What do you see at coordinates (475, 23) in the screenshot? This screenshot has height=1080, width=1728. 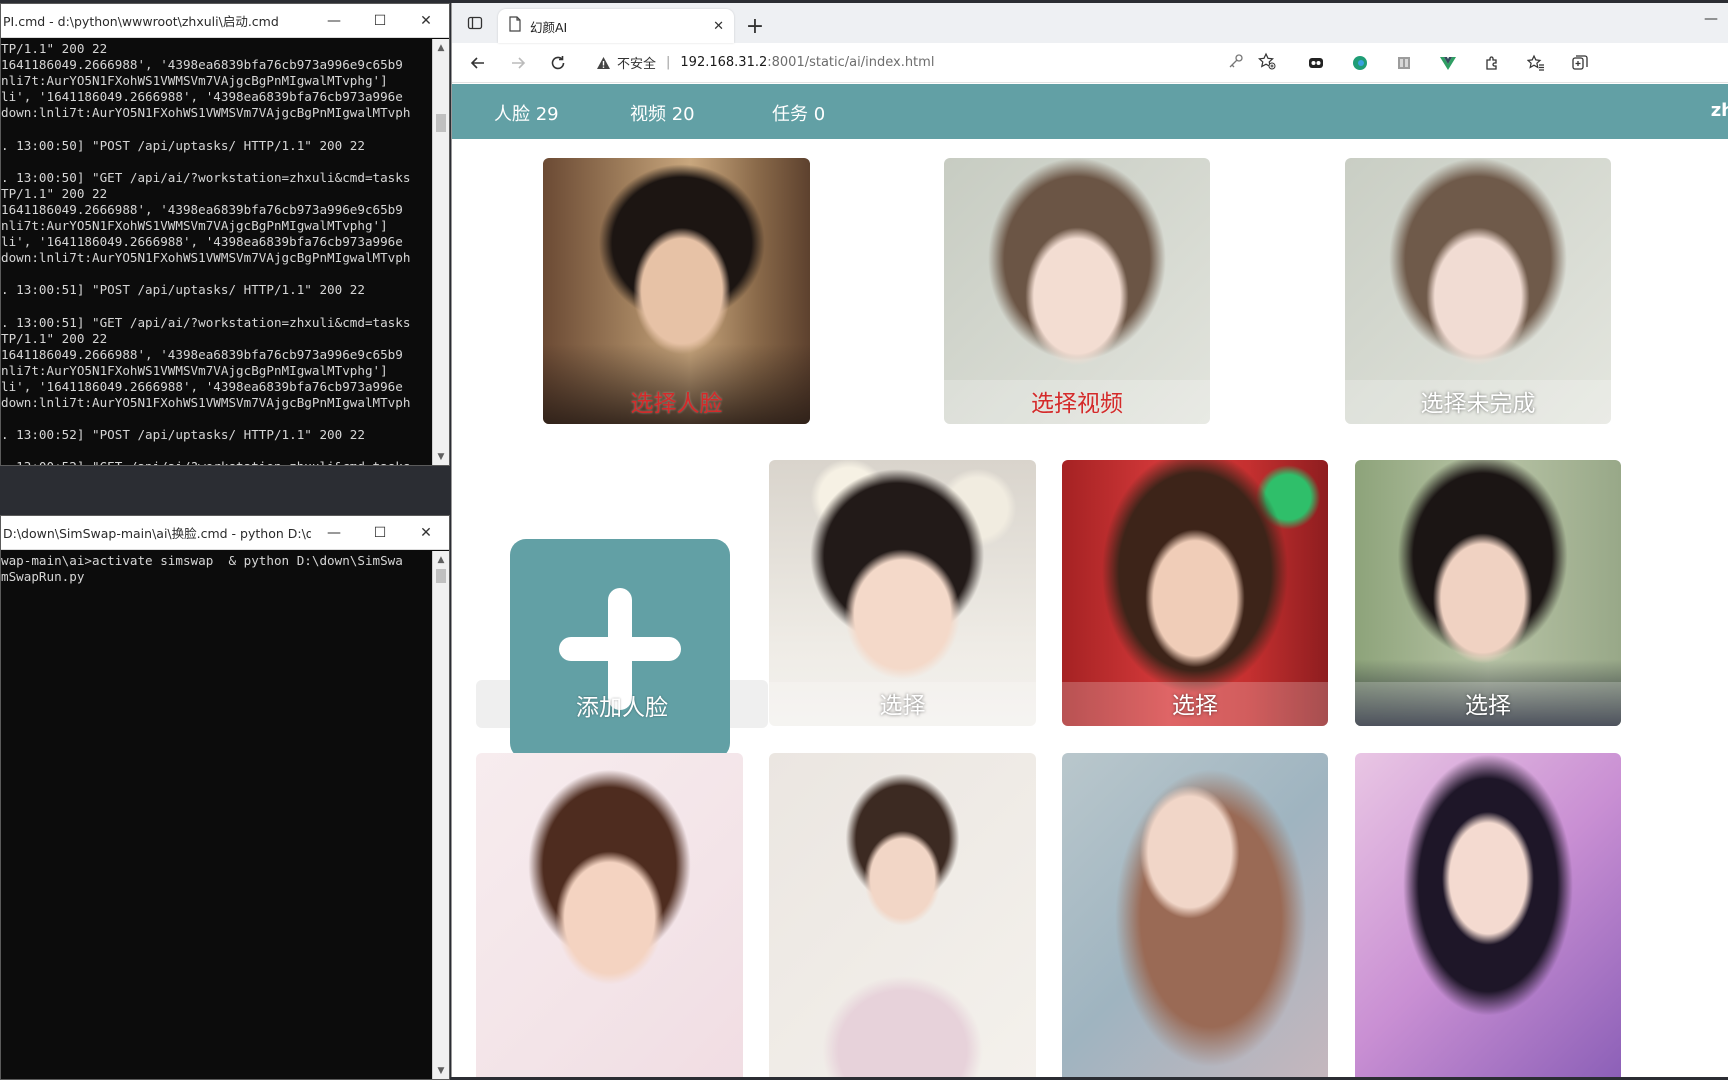 I see `tab-actions-icon` at bounding box center [475, 23].